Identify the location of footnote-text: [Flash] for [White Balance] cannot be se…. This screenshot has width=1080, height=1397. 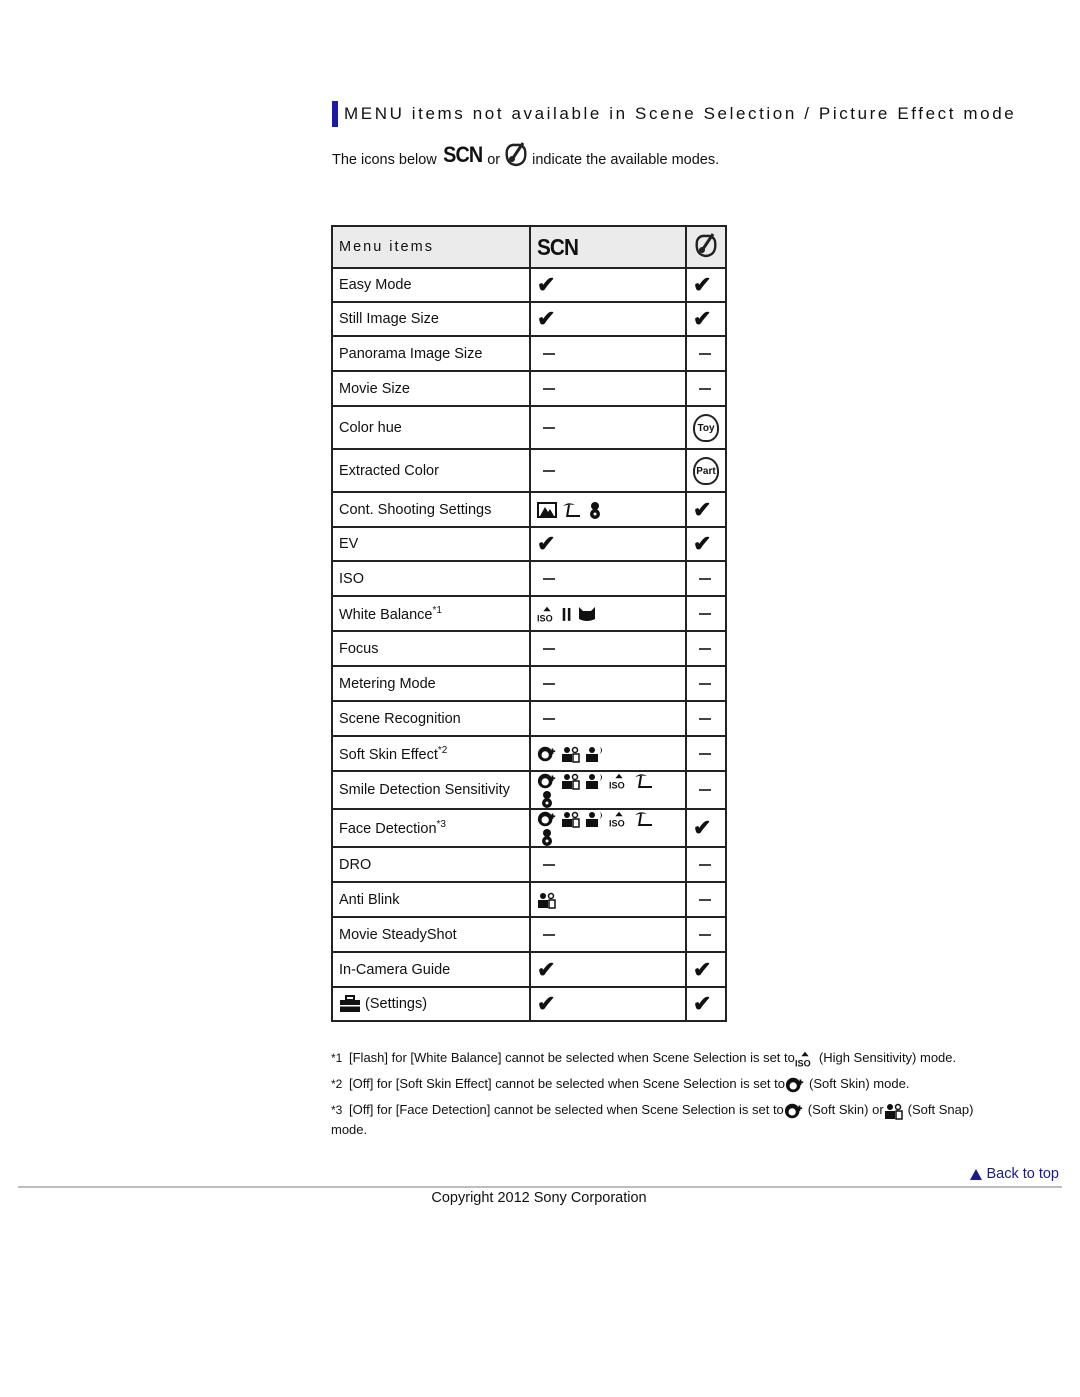
(572, 1057).